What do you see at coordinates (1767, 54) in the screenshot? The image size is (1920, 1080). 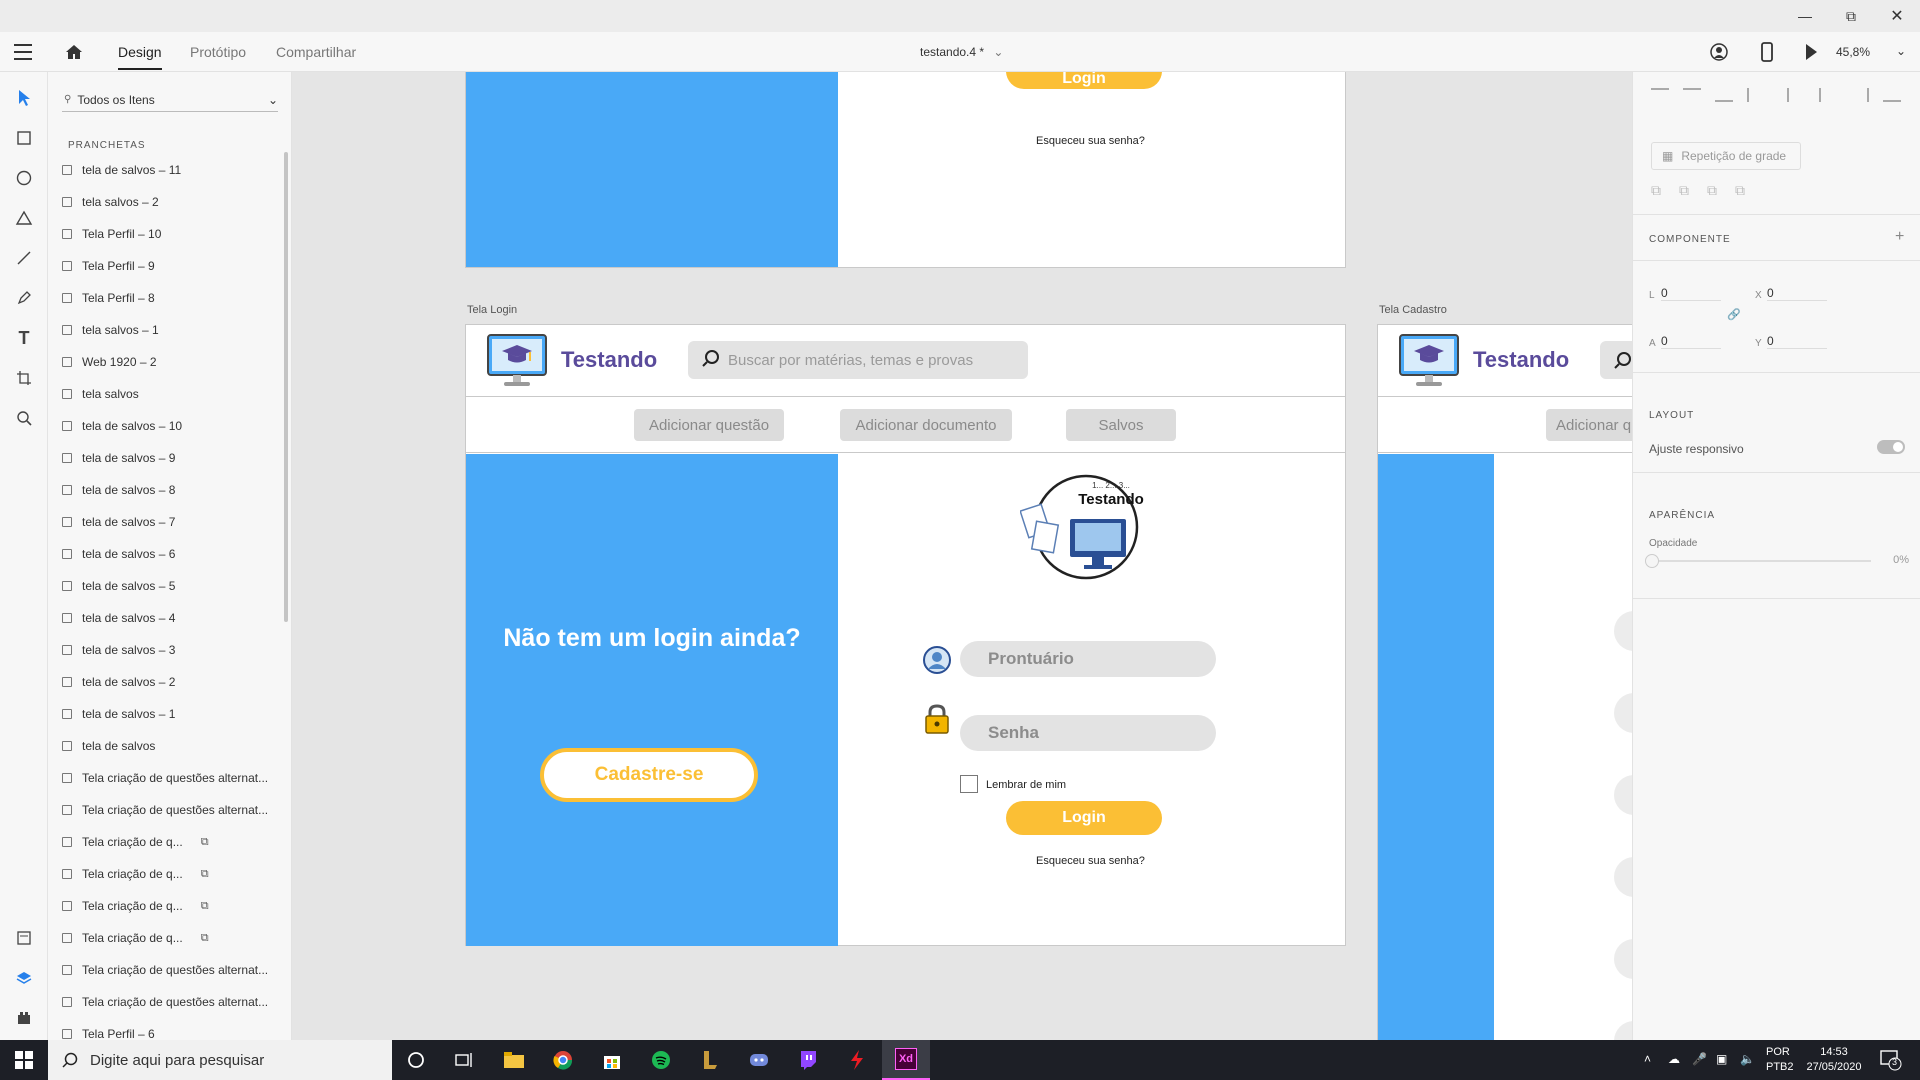 I see `device-preview-icon` at bounding box center [1767, 54].